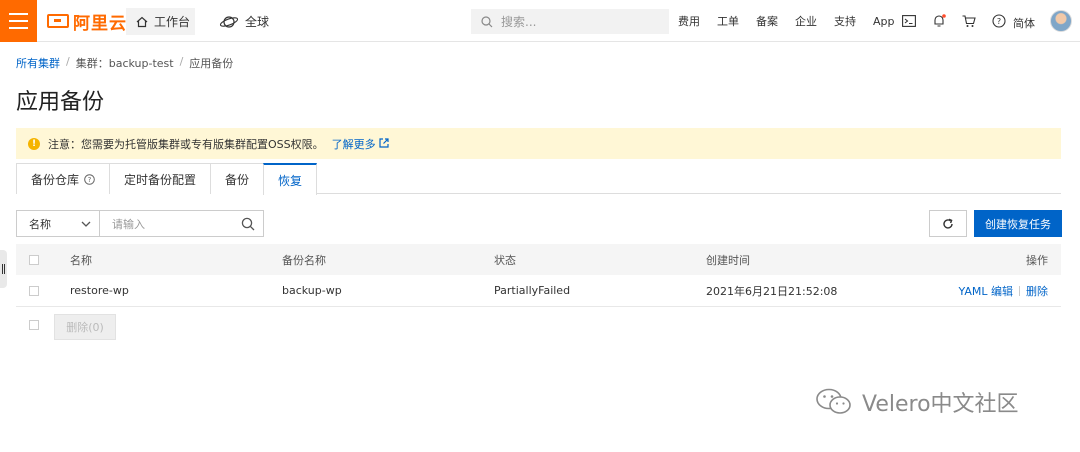  What do you see at coordinates (353, 144) in the screenshot?
I see `learn-more-label: 了解更多` at bounding box center [353, 144].